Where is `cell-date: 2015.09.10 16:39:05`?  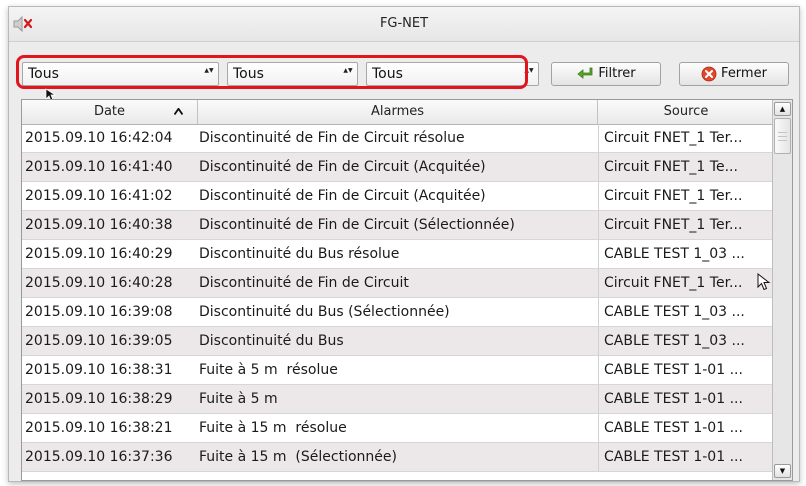
cell-date: 2015.09.10 16:39:05 is located at coordinates (99, 341).